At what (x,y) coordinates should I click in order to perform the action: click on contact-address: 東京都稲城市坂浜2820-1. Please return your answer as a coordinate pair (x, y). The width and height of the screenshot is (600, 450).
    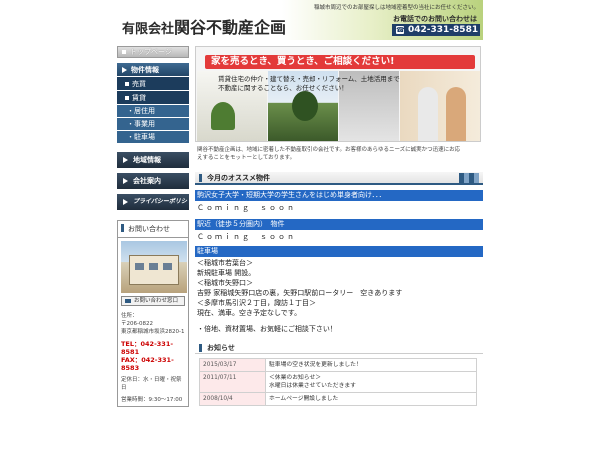
    Looking at the image, I should click on (153, 332).